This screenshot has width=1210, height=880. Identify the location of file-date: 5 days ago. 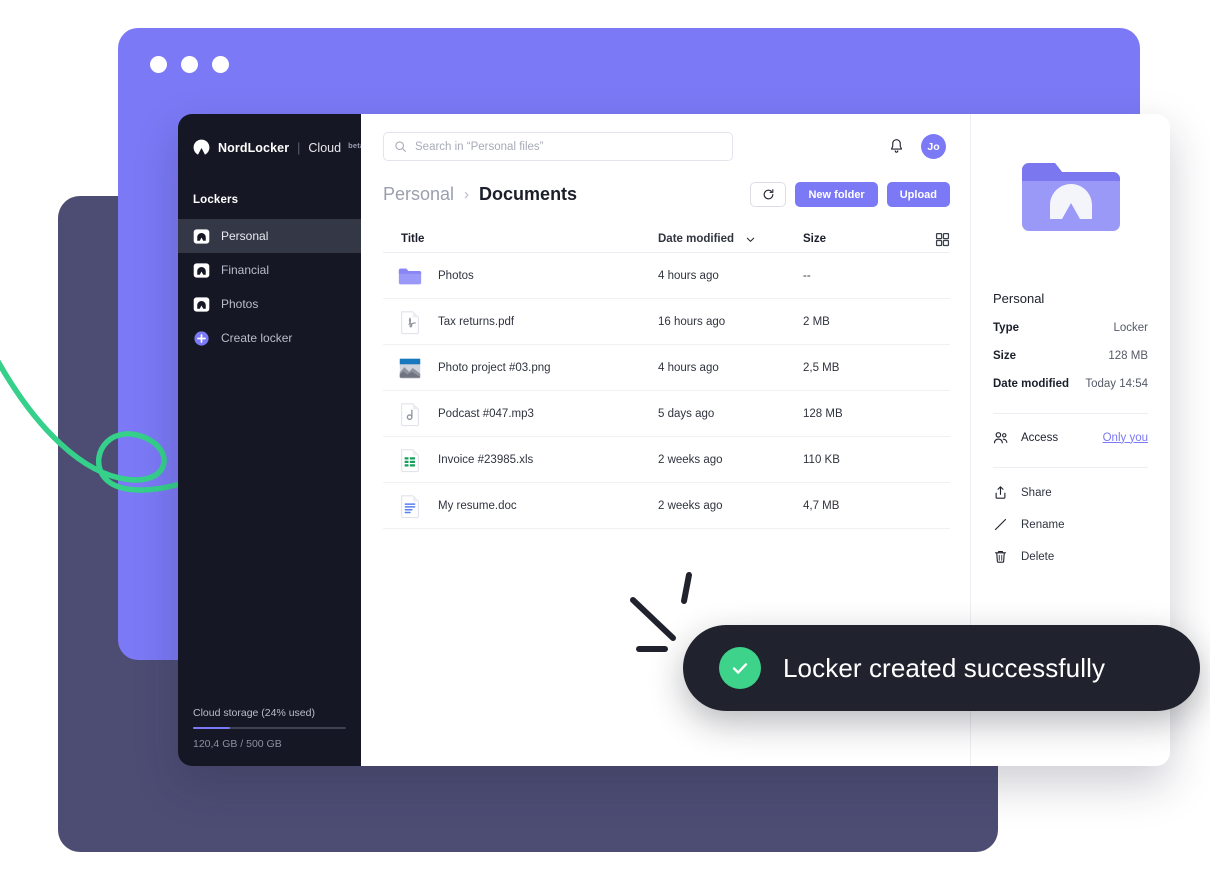
(686, 413).